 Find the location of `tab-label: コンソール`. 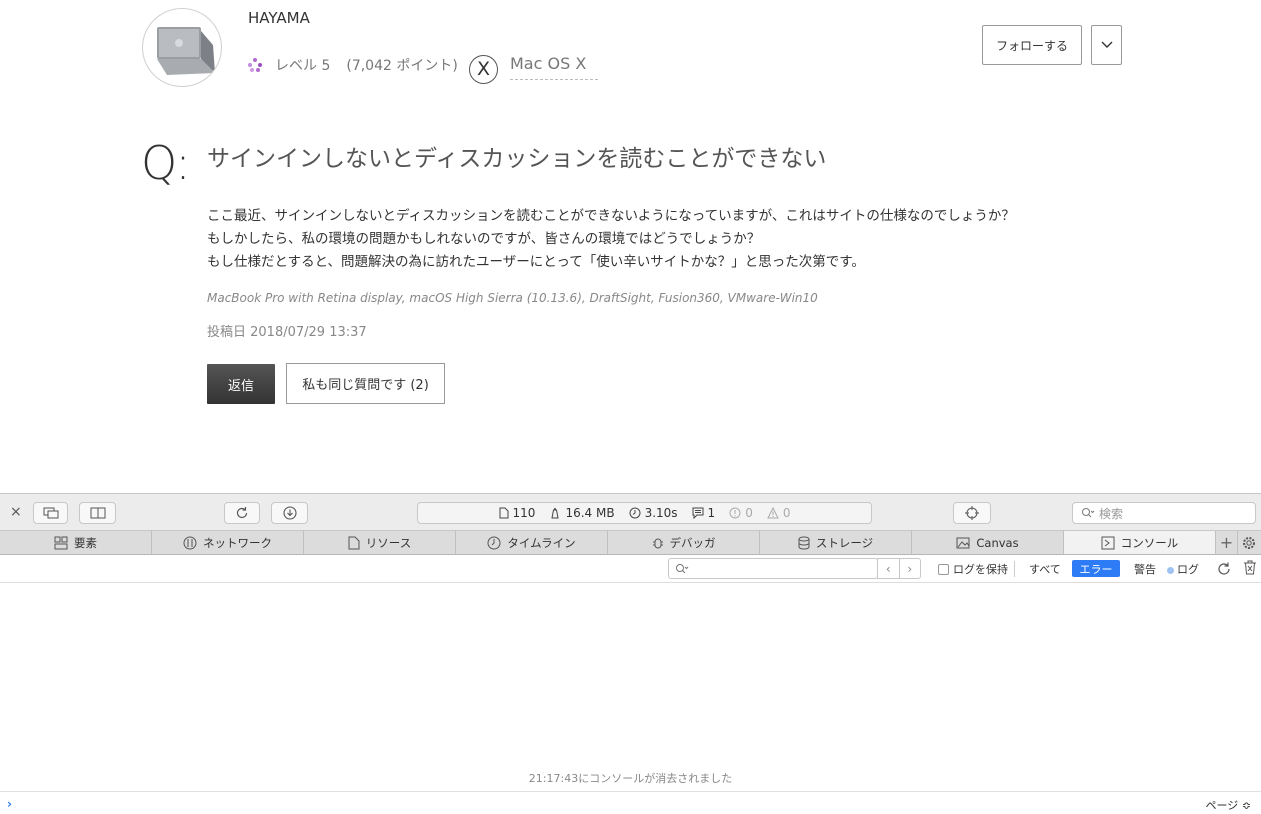

tab-label: コンソール is located at coordinates (1149, 542).